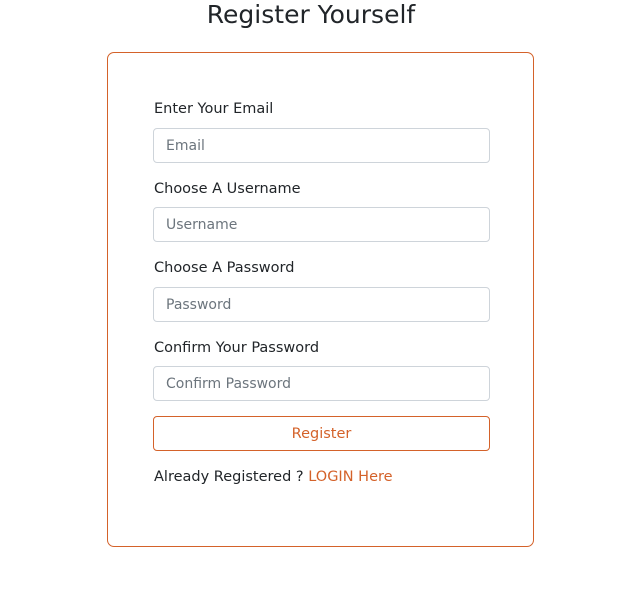  Describe the element at coordinates (321, 145) in the screenshot. I see `email-field` at that location.